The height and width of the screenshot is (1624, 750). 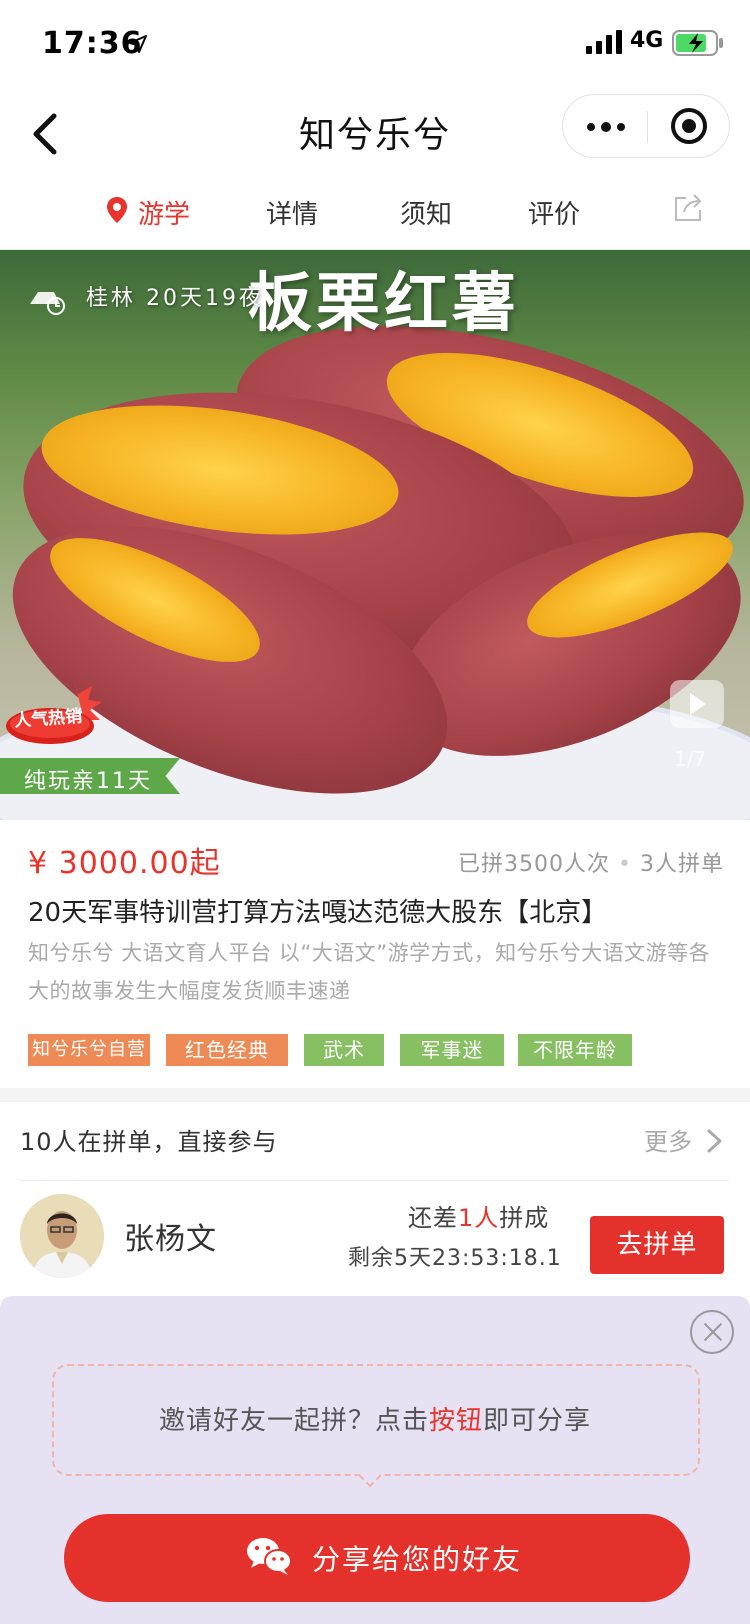 What do you see at coordinates (657, 1245) in the screenshot?
I see `join-group-button: 去拼单` at bounding box center [657, 1245].